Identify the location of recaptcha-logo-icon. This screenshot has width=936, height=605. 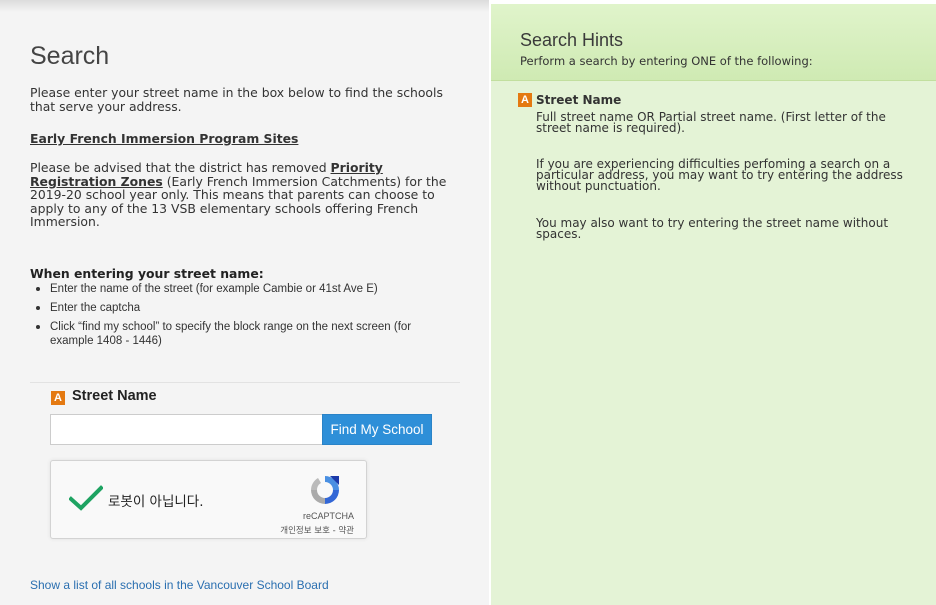
(325, 492).